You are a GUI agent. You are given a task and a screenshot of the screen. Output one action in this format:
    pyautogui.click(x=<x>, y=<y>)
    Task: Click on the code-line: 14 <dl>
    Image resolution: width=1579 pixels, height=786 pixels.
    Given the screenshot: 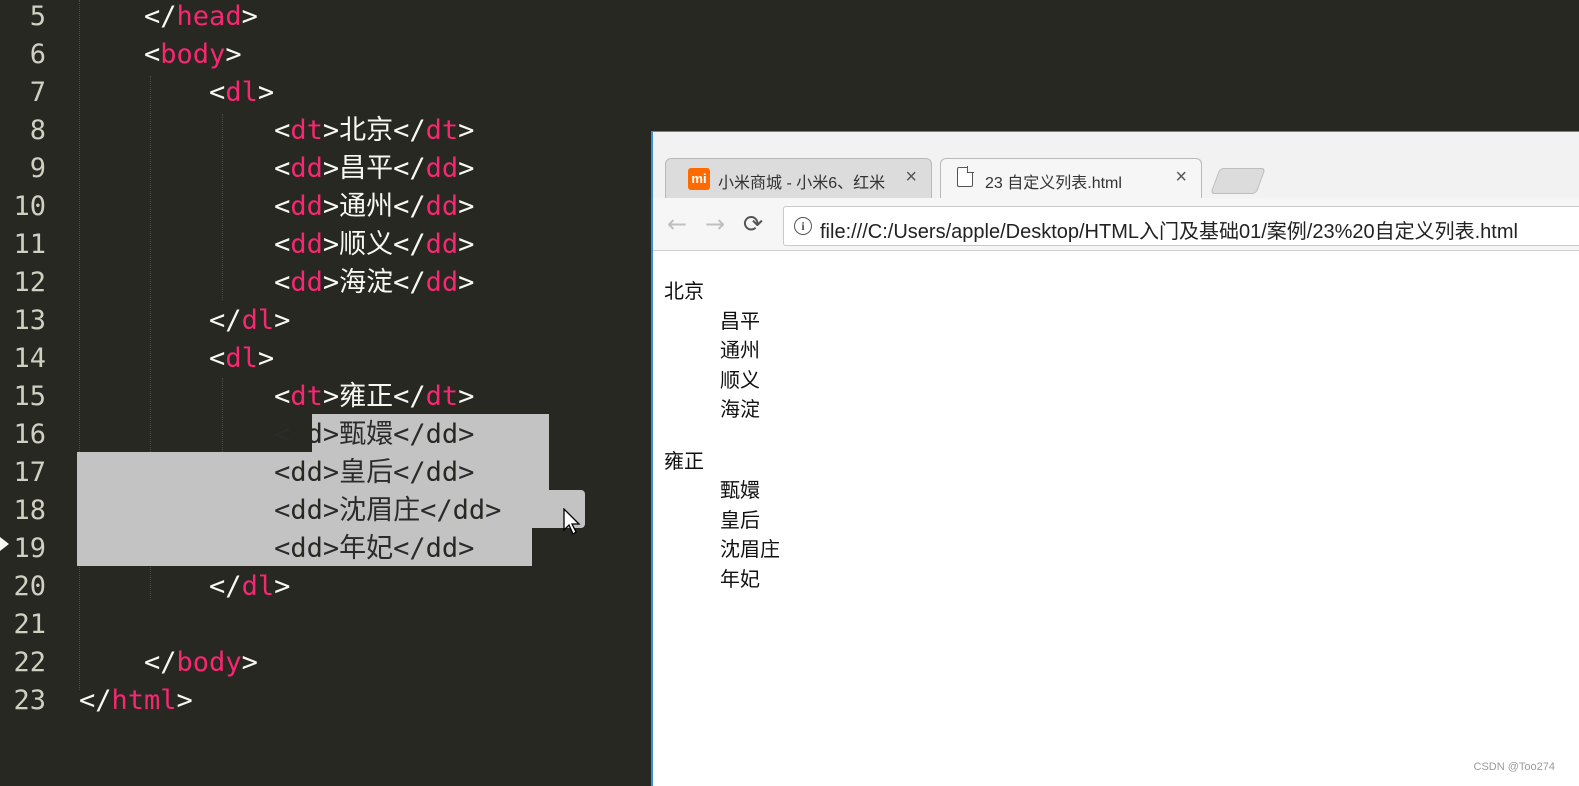 What is the action you would take?
    pyautogui.click(x=330, y=359)
    